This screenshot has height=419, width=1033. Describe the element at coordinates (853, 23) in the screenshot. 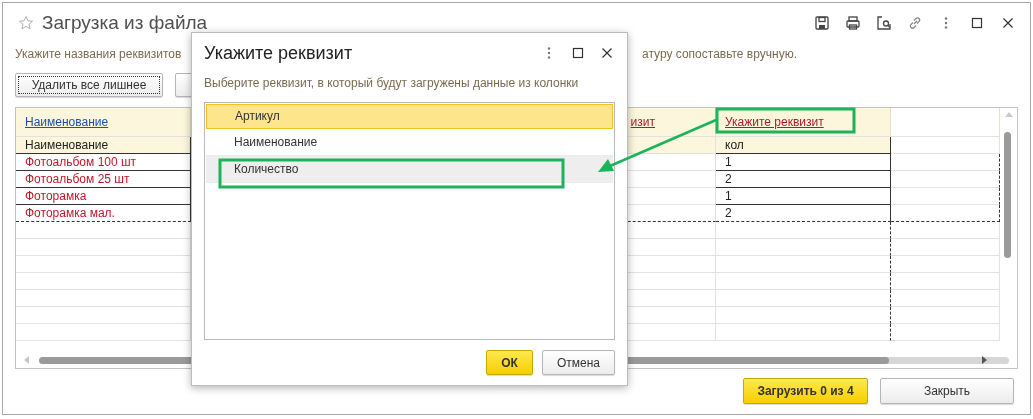

I see `print-icon` at that location.